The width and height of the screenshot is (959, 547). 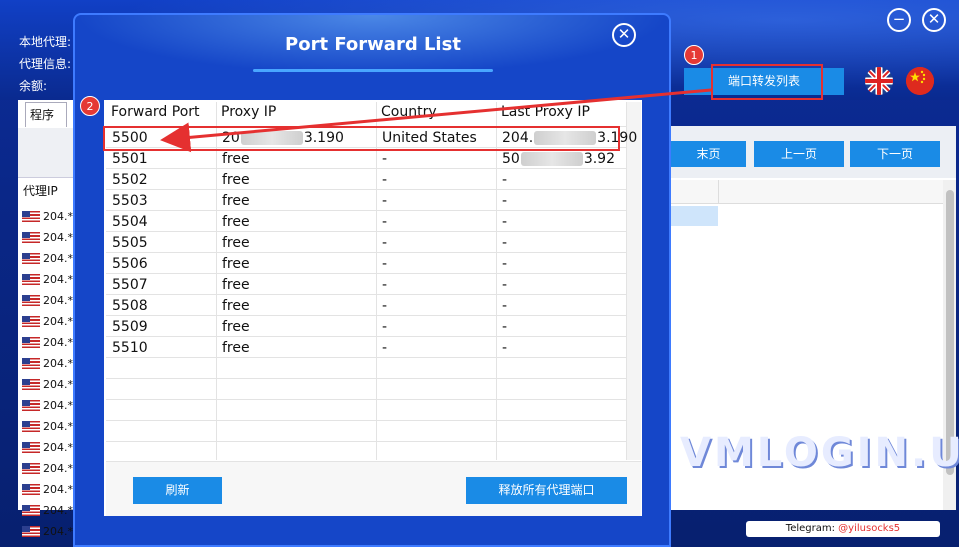 I want to click on column-header-forward-port: Forward Port, so click(x=155, y=112).